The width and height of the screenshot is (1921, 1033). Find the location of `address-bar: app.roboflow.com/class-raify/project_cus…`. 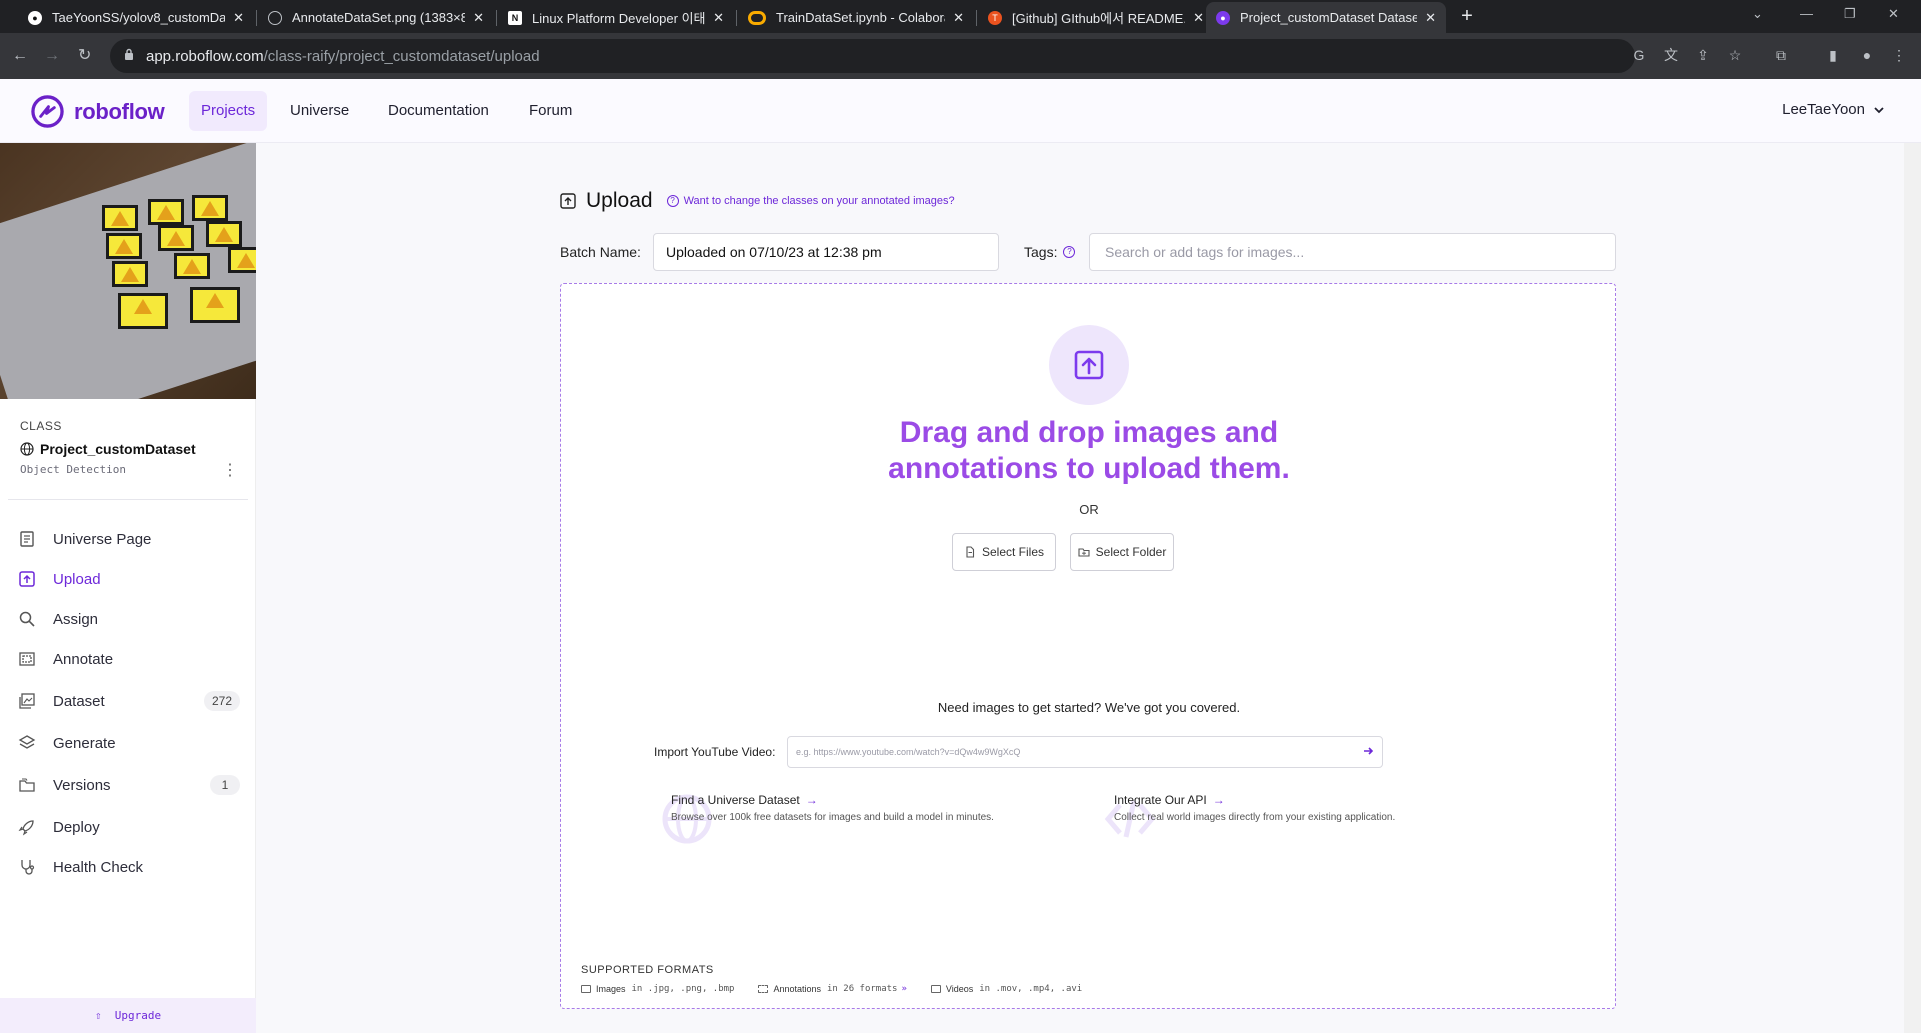

address-bar: app.roboflow.com/class-raify/project_cus… is located at coordinates (872, 56).